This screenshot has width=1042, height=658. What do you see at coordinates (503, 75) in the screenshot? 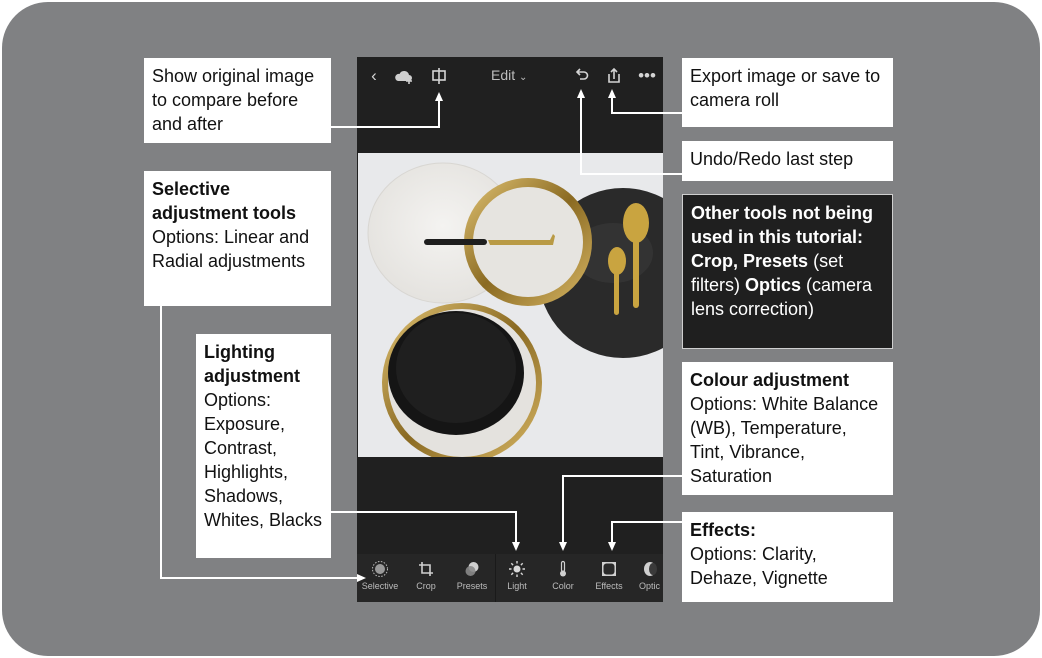
I see `edit-label: Edit` at bounding box center [503, 75].